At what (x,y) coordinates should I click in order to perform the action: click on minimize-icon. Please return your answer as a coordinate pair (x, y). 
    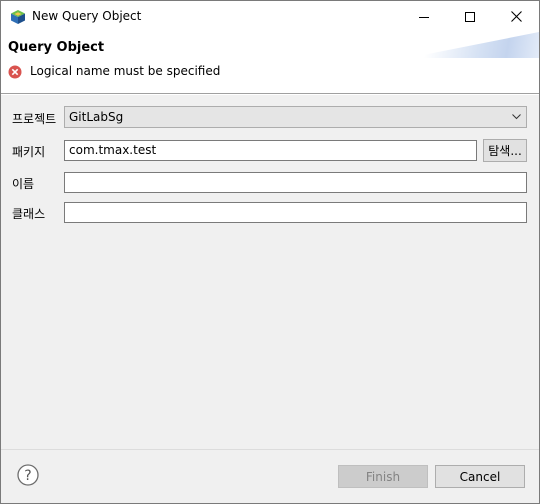
    Looking at the image, I should click on (424, 17).